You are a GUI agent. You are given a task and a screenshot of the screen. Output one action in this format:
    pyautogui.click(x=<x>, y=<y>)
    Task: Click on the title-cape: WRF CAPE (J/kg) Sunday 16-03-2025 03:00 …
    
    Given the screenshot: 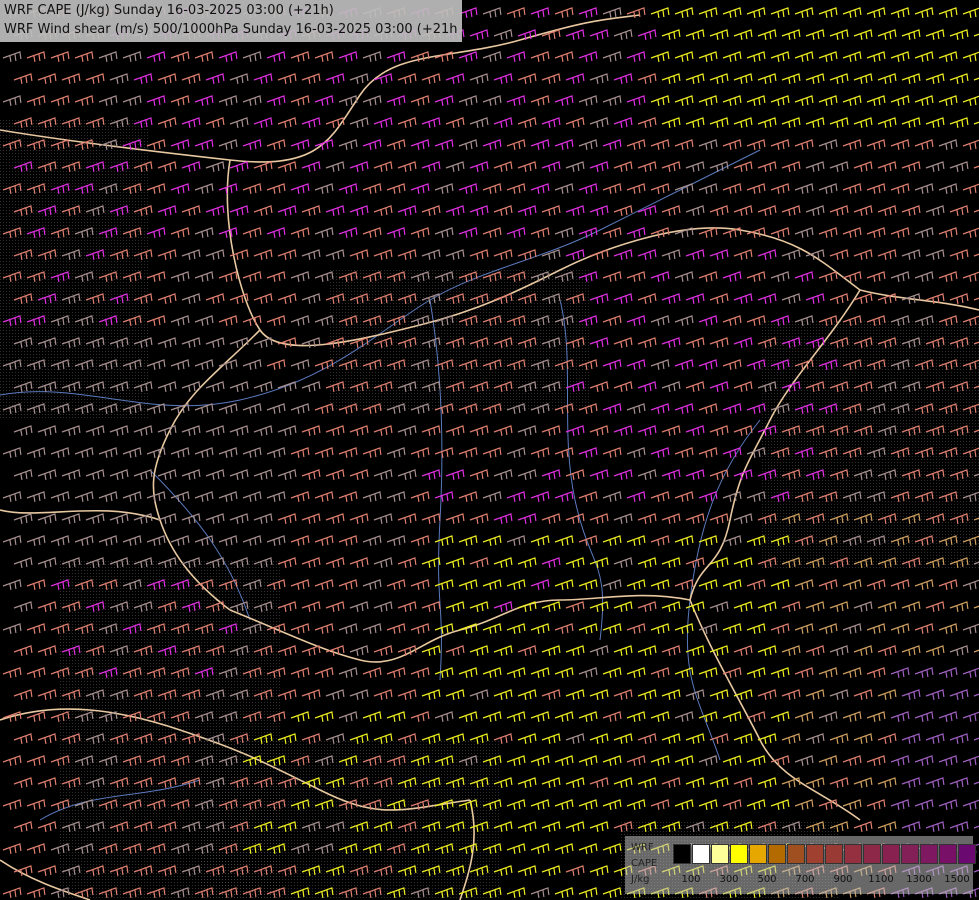 What is the action you would take?
    pyautogui.click(x=169, y=10)
    